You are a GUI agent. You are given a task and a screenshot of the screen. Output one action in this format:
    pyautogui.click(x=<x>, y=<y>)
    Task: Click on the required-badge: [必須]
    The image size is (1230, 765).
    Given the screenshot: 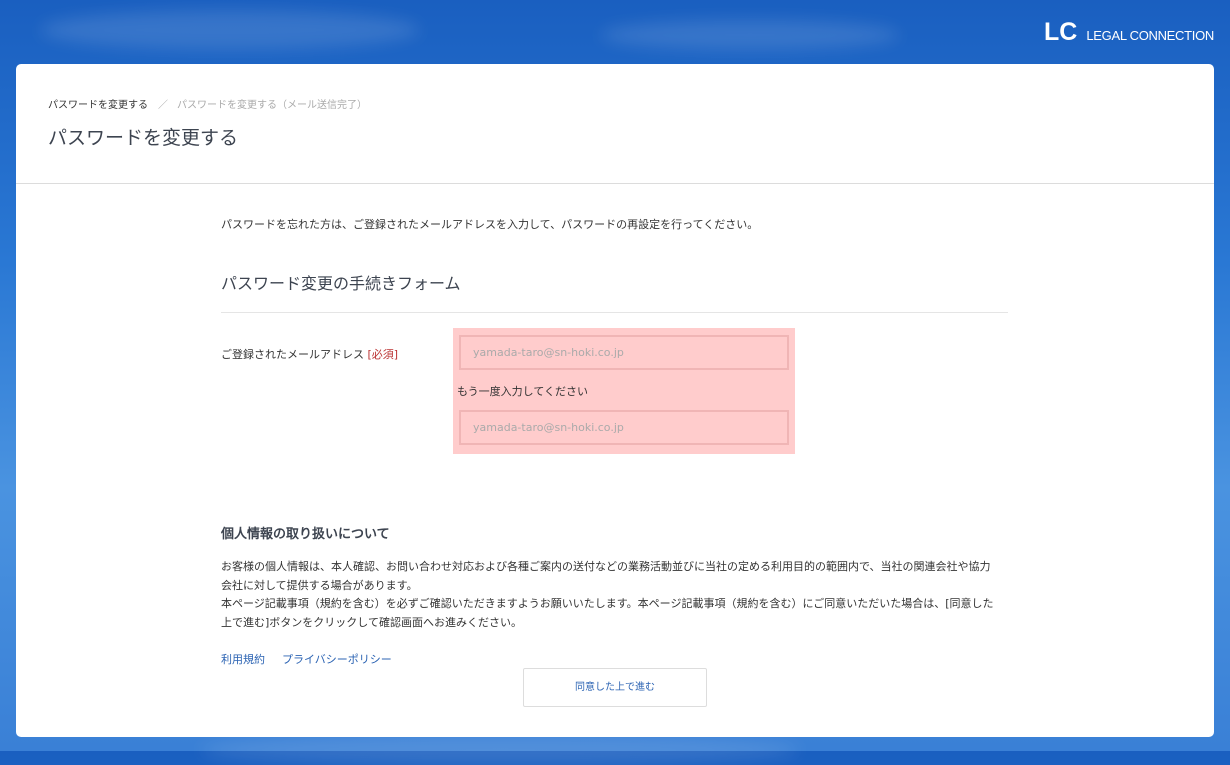 What is the action you would take?
    pyautogui.click(x=383, y=354)
    